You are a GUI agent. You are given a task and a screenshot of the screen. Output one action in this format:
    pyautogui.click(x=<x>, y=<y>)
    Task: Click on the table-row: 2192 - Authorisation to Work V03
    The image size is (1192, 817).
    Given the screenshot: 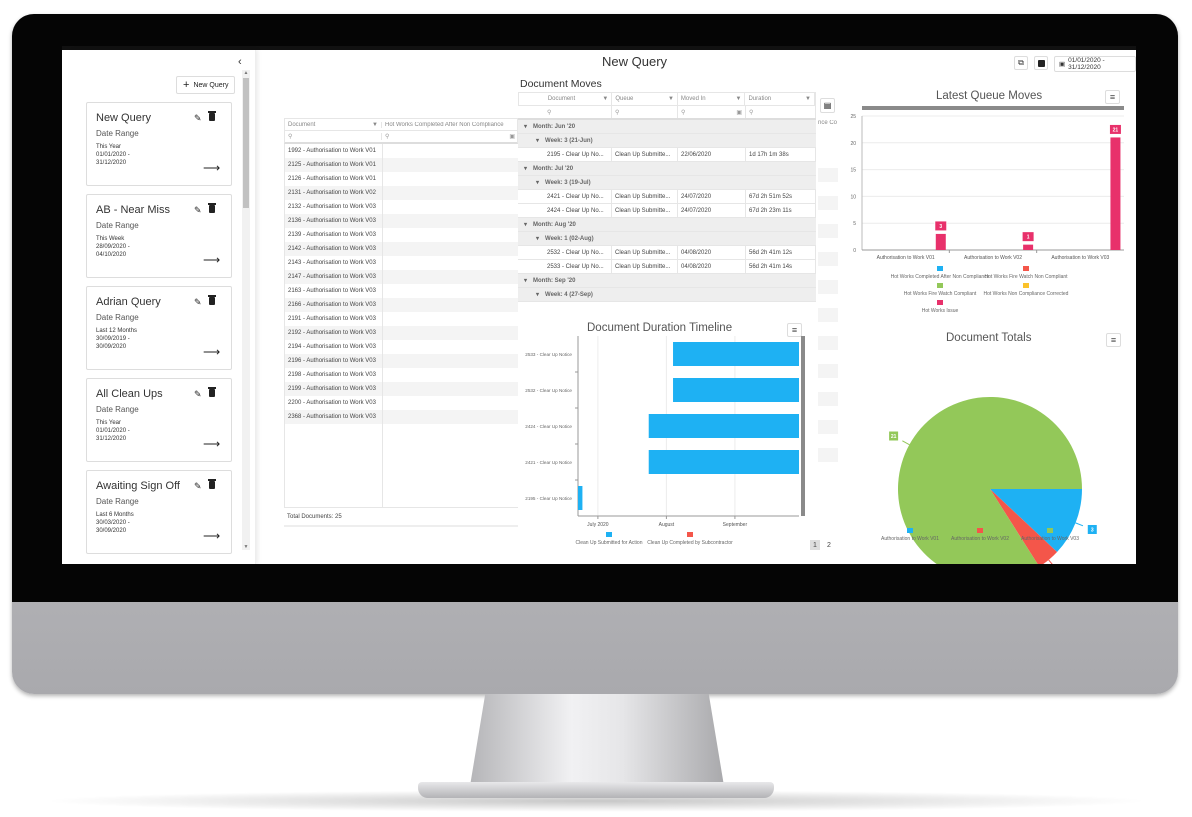 What is the action you would take?
    pyautogui.click(x=401, y=333)
    